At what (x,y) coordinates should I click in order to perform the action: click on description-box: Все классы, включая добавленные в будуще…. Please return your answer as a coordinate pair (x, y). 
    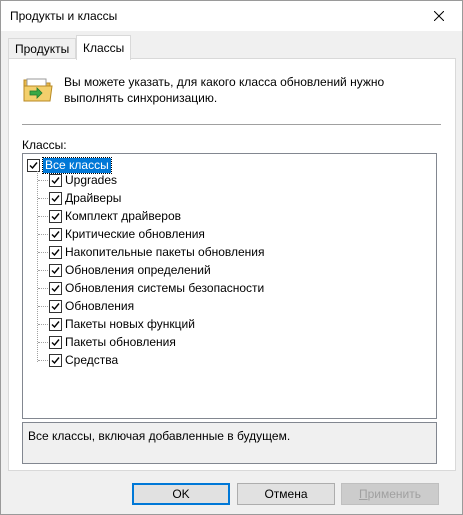
    Looking at the image, I should click on (229, 443).